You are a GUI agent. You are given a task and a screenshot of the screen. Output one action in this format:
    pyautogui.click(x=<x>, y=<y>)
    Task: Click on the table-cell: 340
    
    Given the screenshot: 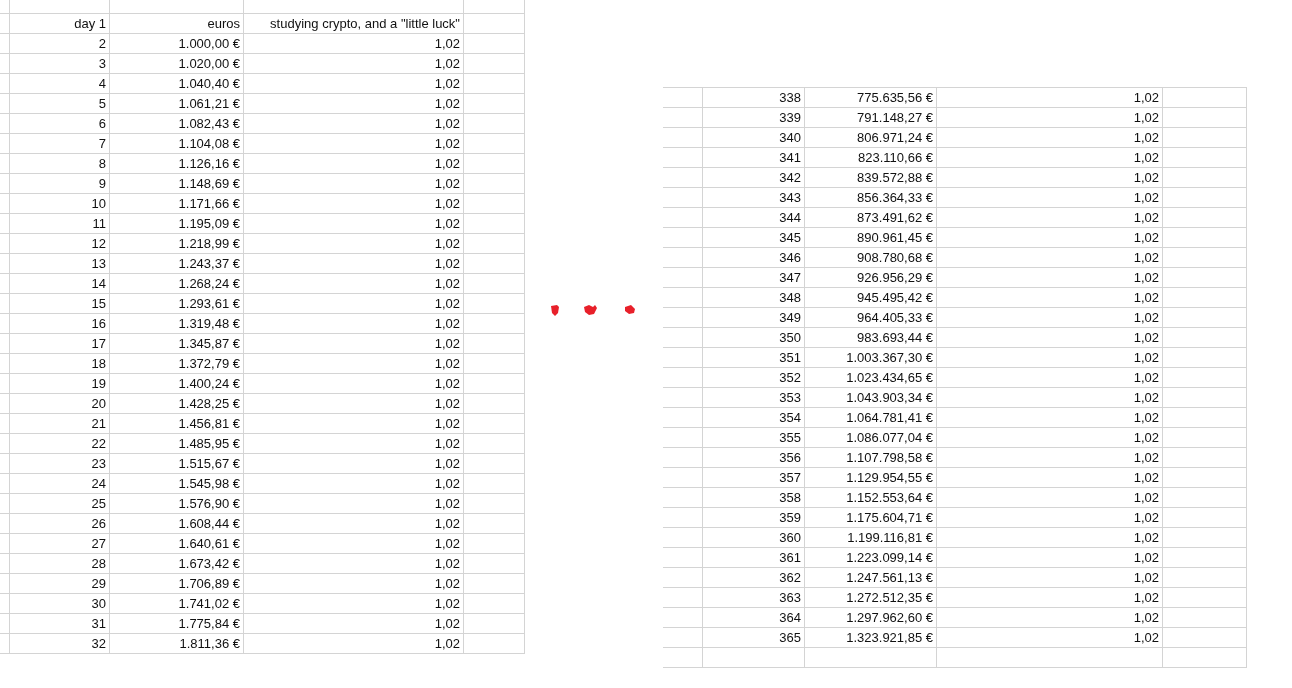 What is the action you would take?
    pyautogui.click(x=790, y=137)
    